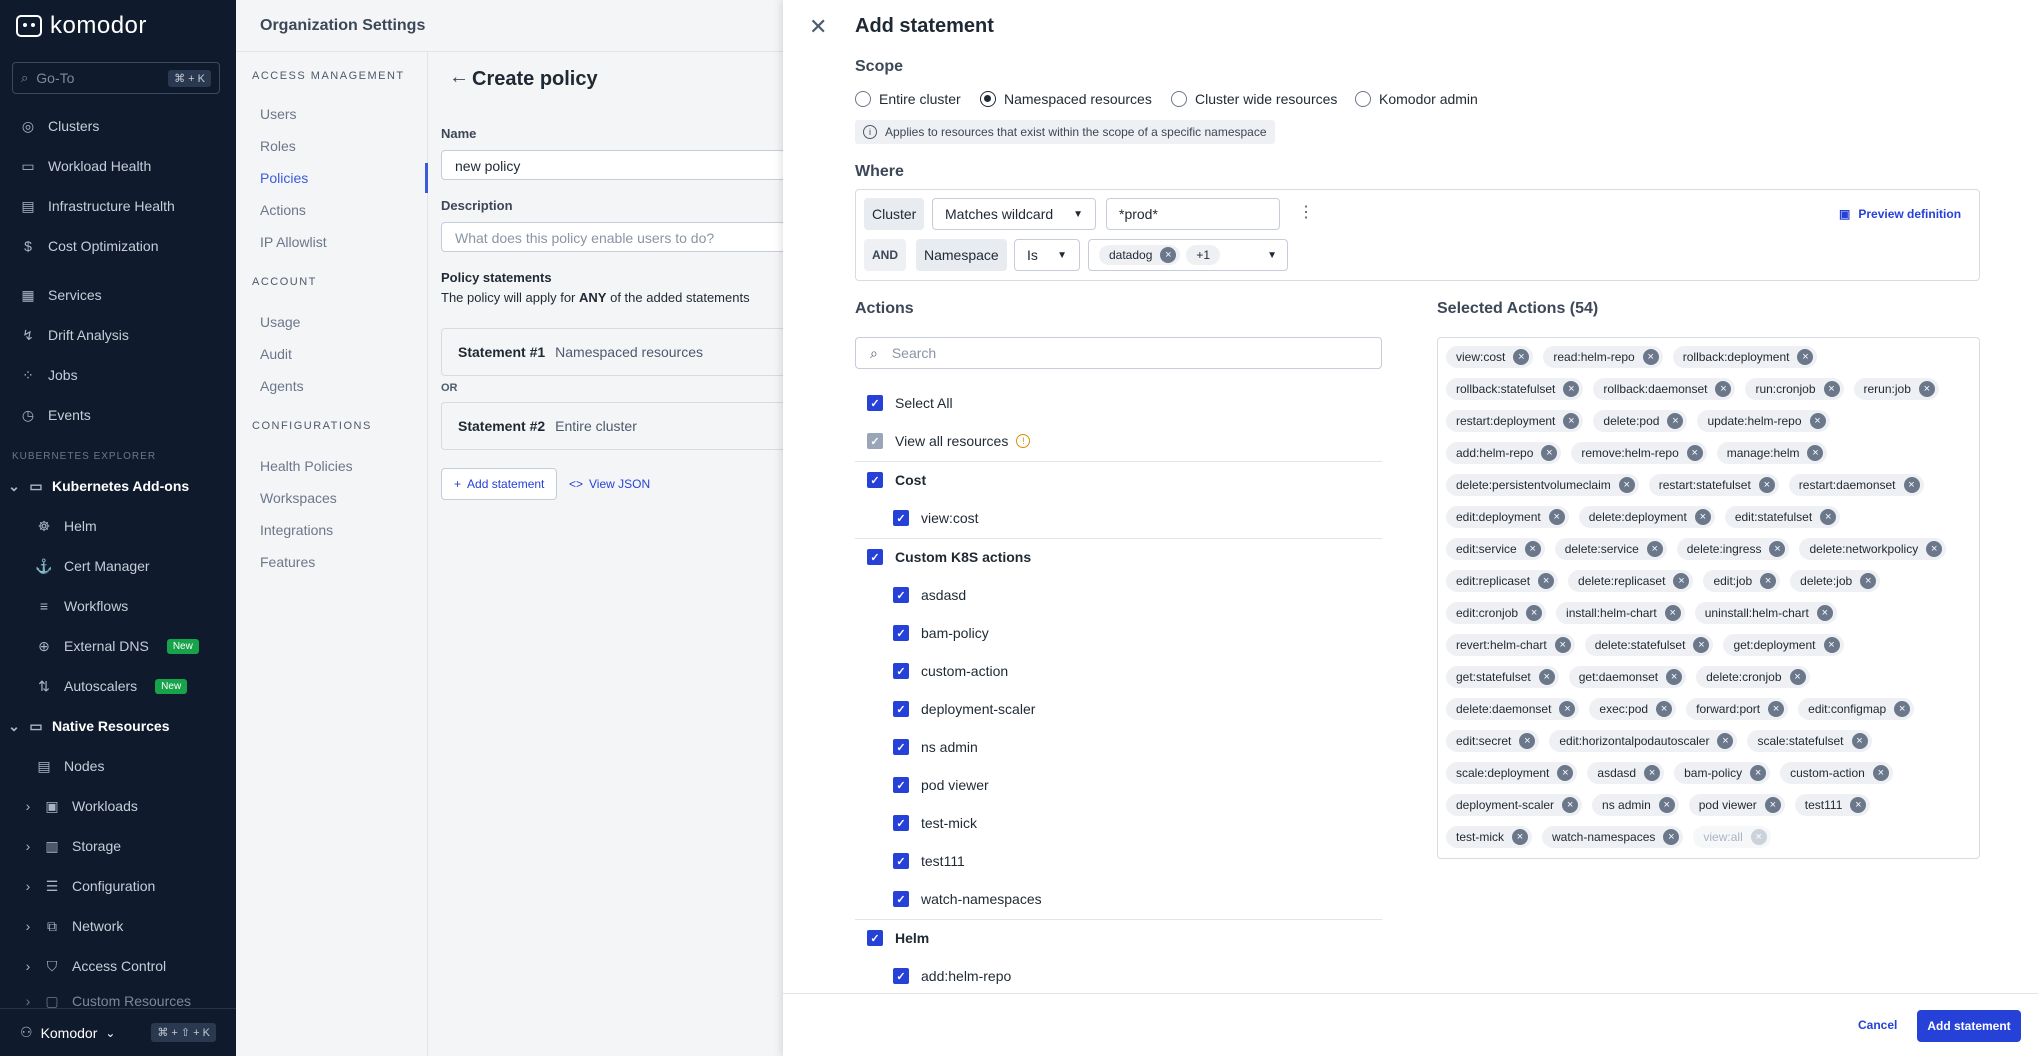 The width and height of the screenshot is (2038, 1056). What do you see at coordinates (1489, 837) in the screenshot?
I see `selected-action-chip: test-mick ×` at bounding box center [1489, 837].